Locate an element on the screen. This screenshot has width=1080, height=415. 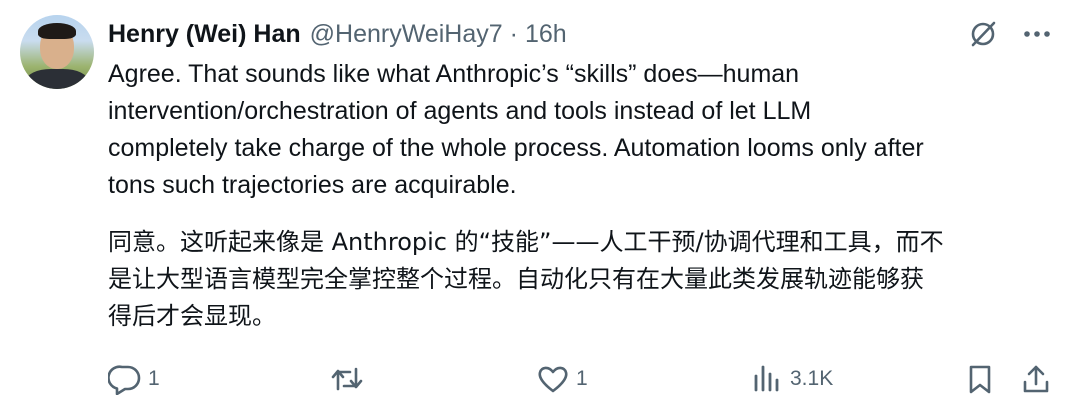
tweet-time: 16h is located at coordinates (546, 34).